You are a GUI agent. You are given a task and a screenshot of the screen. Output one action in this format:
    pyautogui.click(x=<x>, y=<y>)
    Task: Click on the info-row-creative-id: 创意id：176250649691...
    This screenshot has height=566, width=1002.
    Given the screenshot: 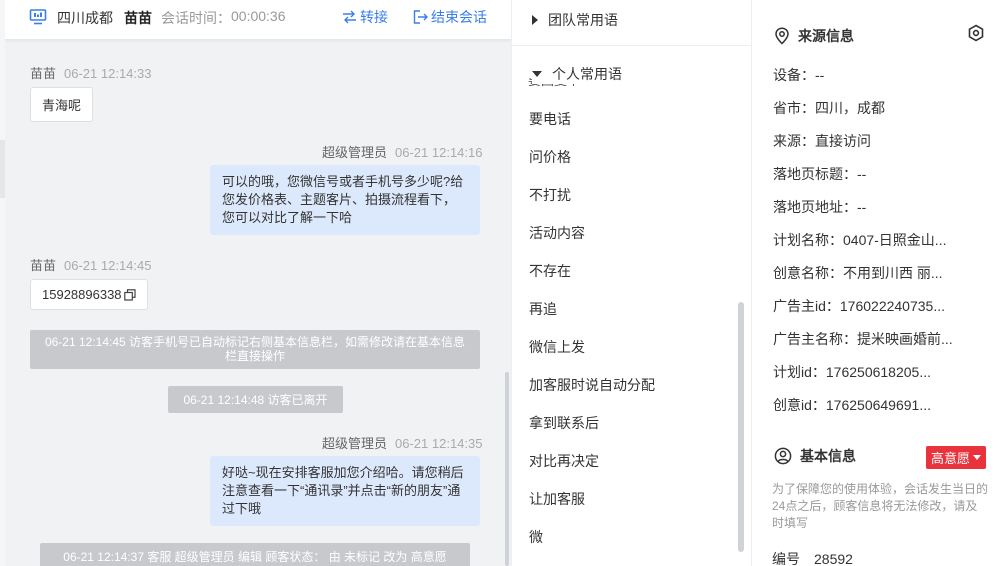 What is the action you would take?
    pyautogui.click(x=852, y=405)
    